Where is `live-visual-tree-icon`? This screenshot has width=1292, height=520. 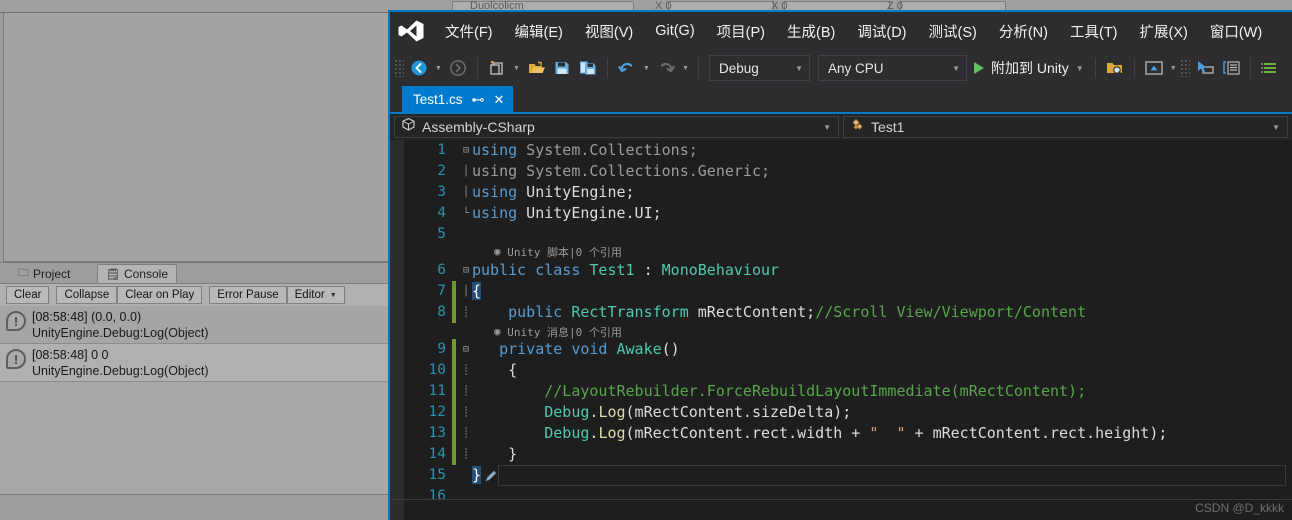 live-visual-tree-icon is located at coordinates (1231, 68).